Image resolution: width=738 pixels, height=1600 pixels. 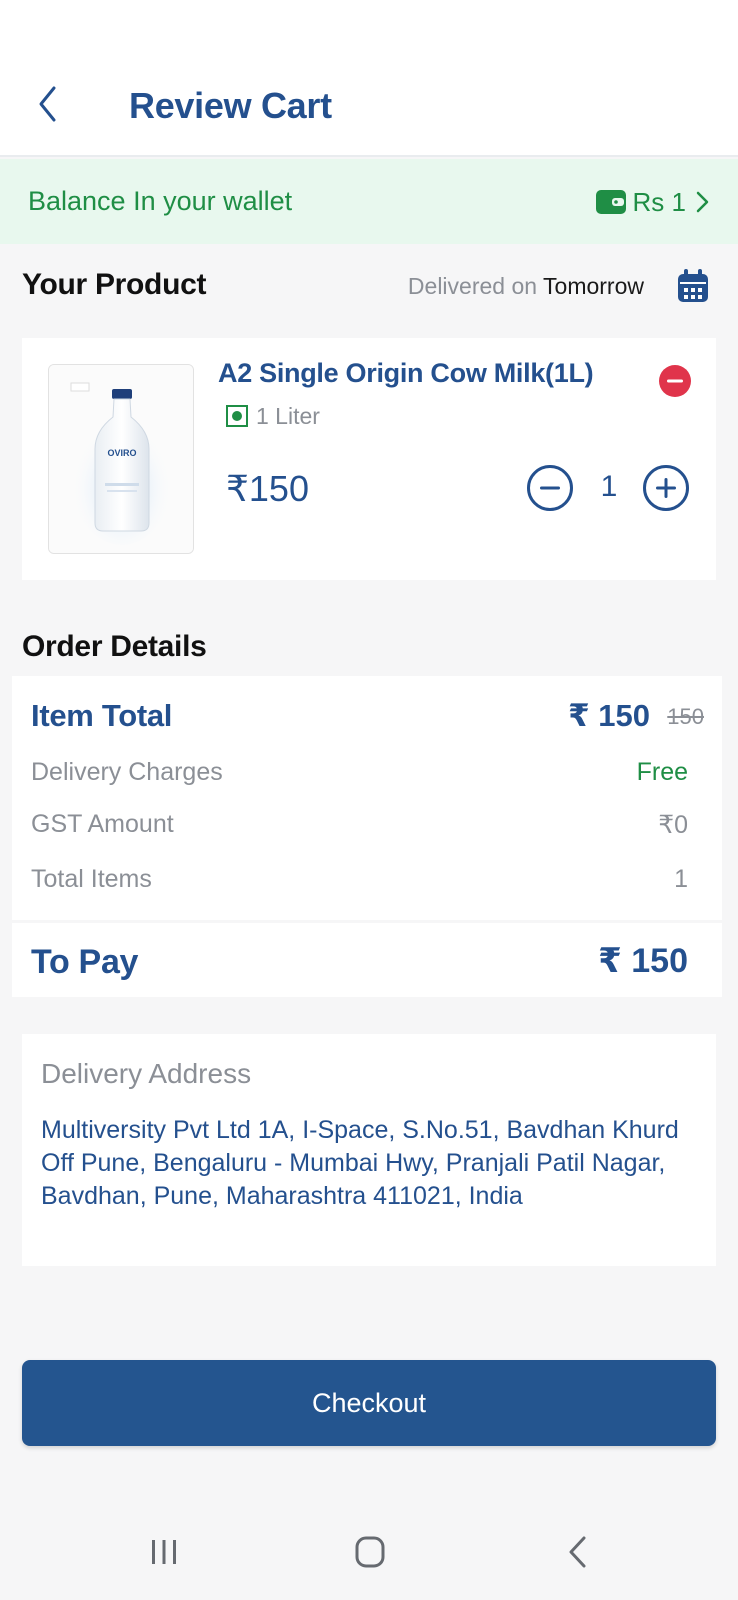 I want to click on calendar-button, so click(x=693, y=286).